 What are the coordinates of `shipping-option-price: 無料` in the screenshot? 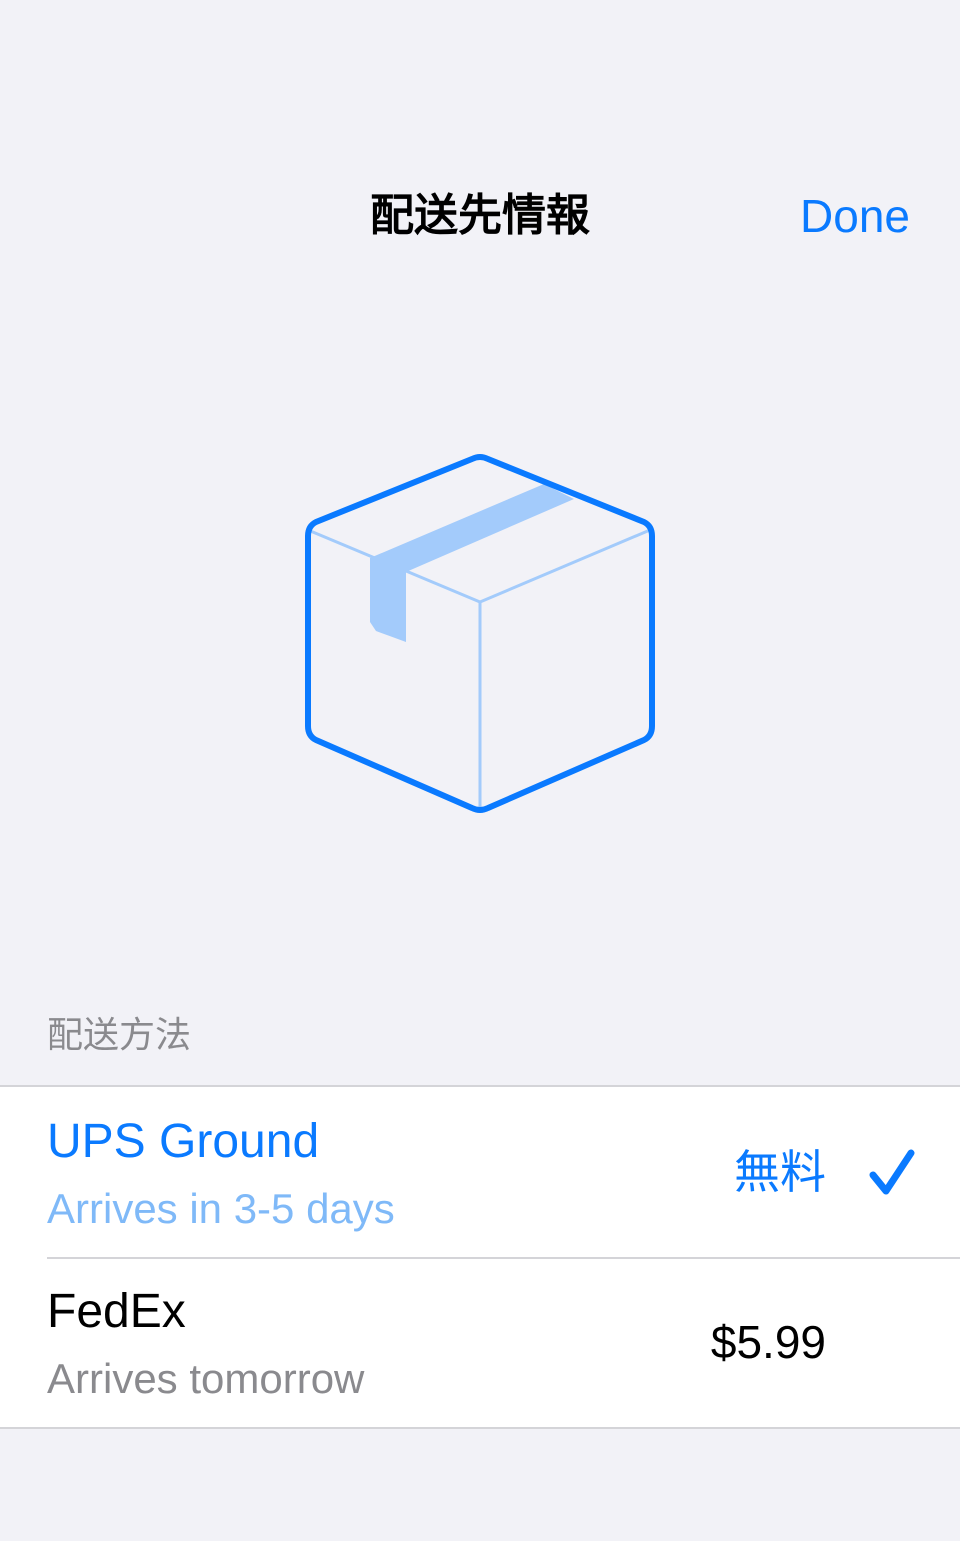 It's located at (780, 1172).